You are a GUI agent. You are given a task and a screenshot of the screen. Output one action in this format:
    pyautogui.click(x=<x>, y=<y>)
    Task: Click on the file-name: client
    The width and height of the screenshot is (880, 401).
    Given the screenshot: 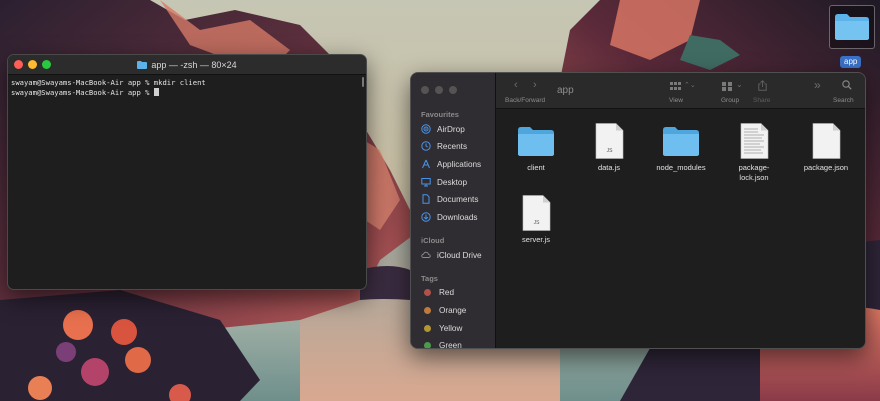 What is the action you would take?
    pyautogui.click(x=536, y=167)
    